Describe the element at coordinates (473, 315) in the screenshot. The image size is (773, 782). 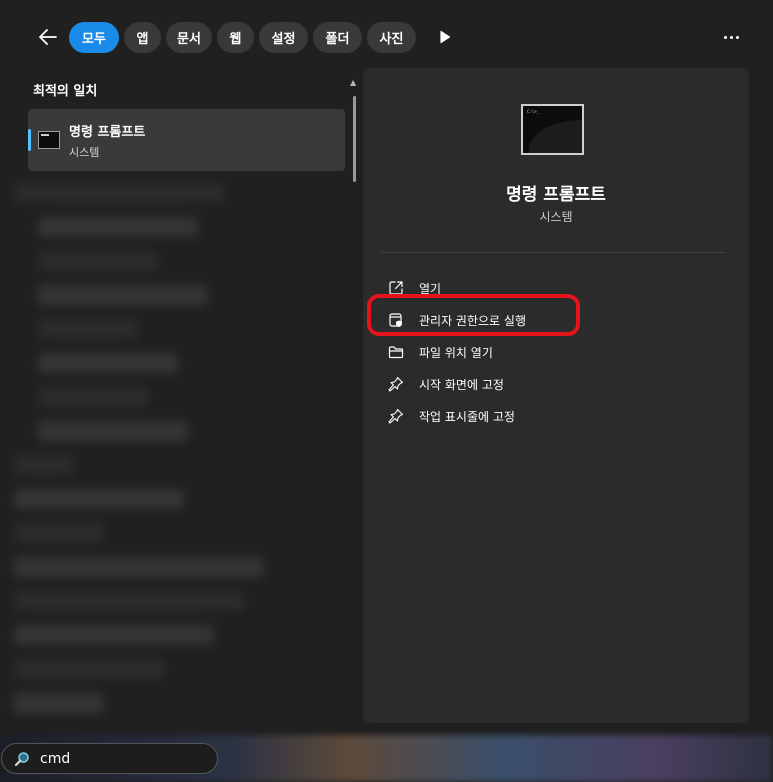
I see `highlight-annotation` at that location.